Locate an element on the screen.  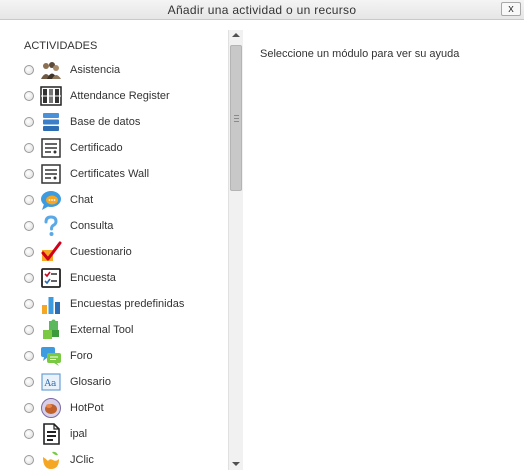
module-label: Certificado is located at coordinates (96, 148).